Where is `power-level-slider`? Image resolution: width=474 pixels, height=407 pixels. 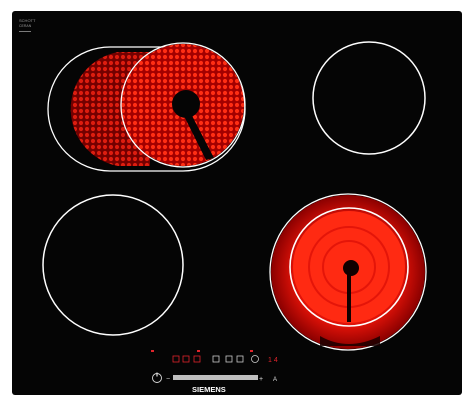
power-level-slider is located at coordinates (215, 377).